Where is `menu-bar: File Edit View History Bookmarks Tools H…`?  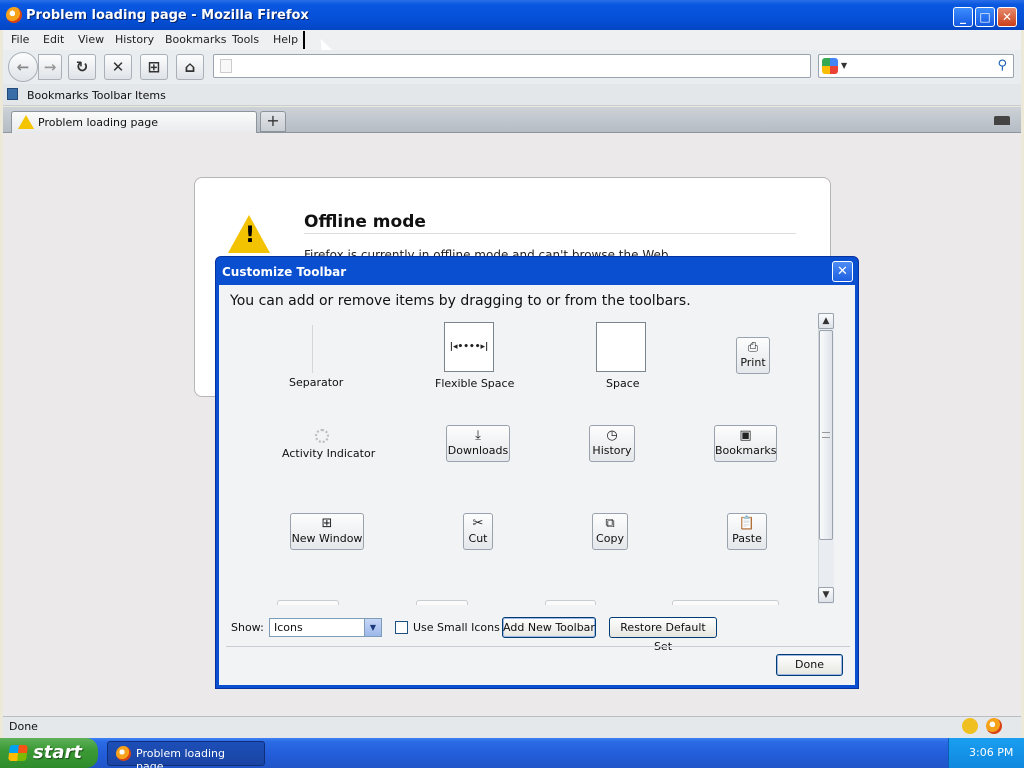 menu-bar: File Edit View History Bookmarks Tools H… is located at coordinates (512, 40).